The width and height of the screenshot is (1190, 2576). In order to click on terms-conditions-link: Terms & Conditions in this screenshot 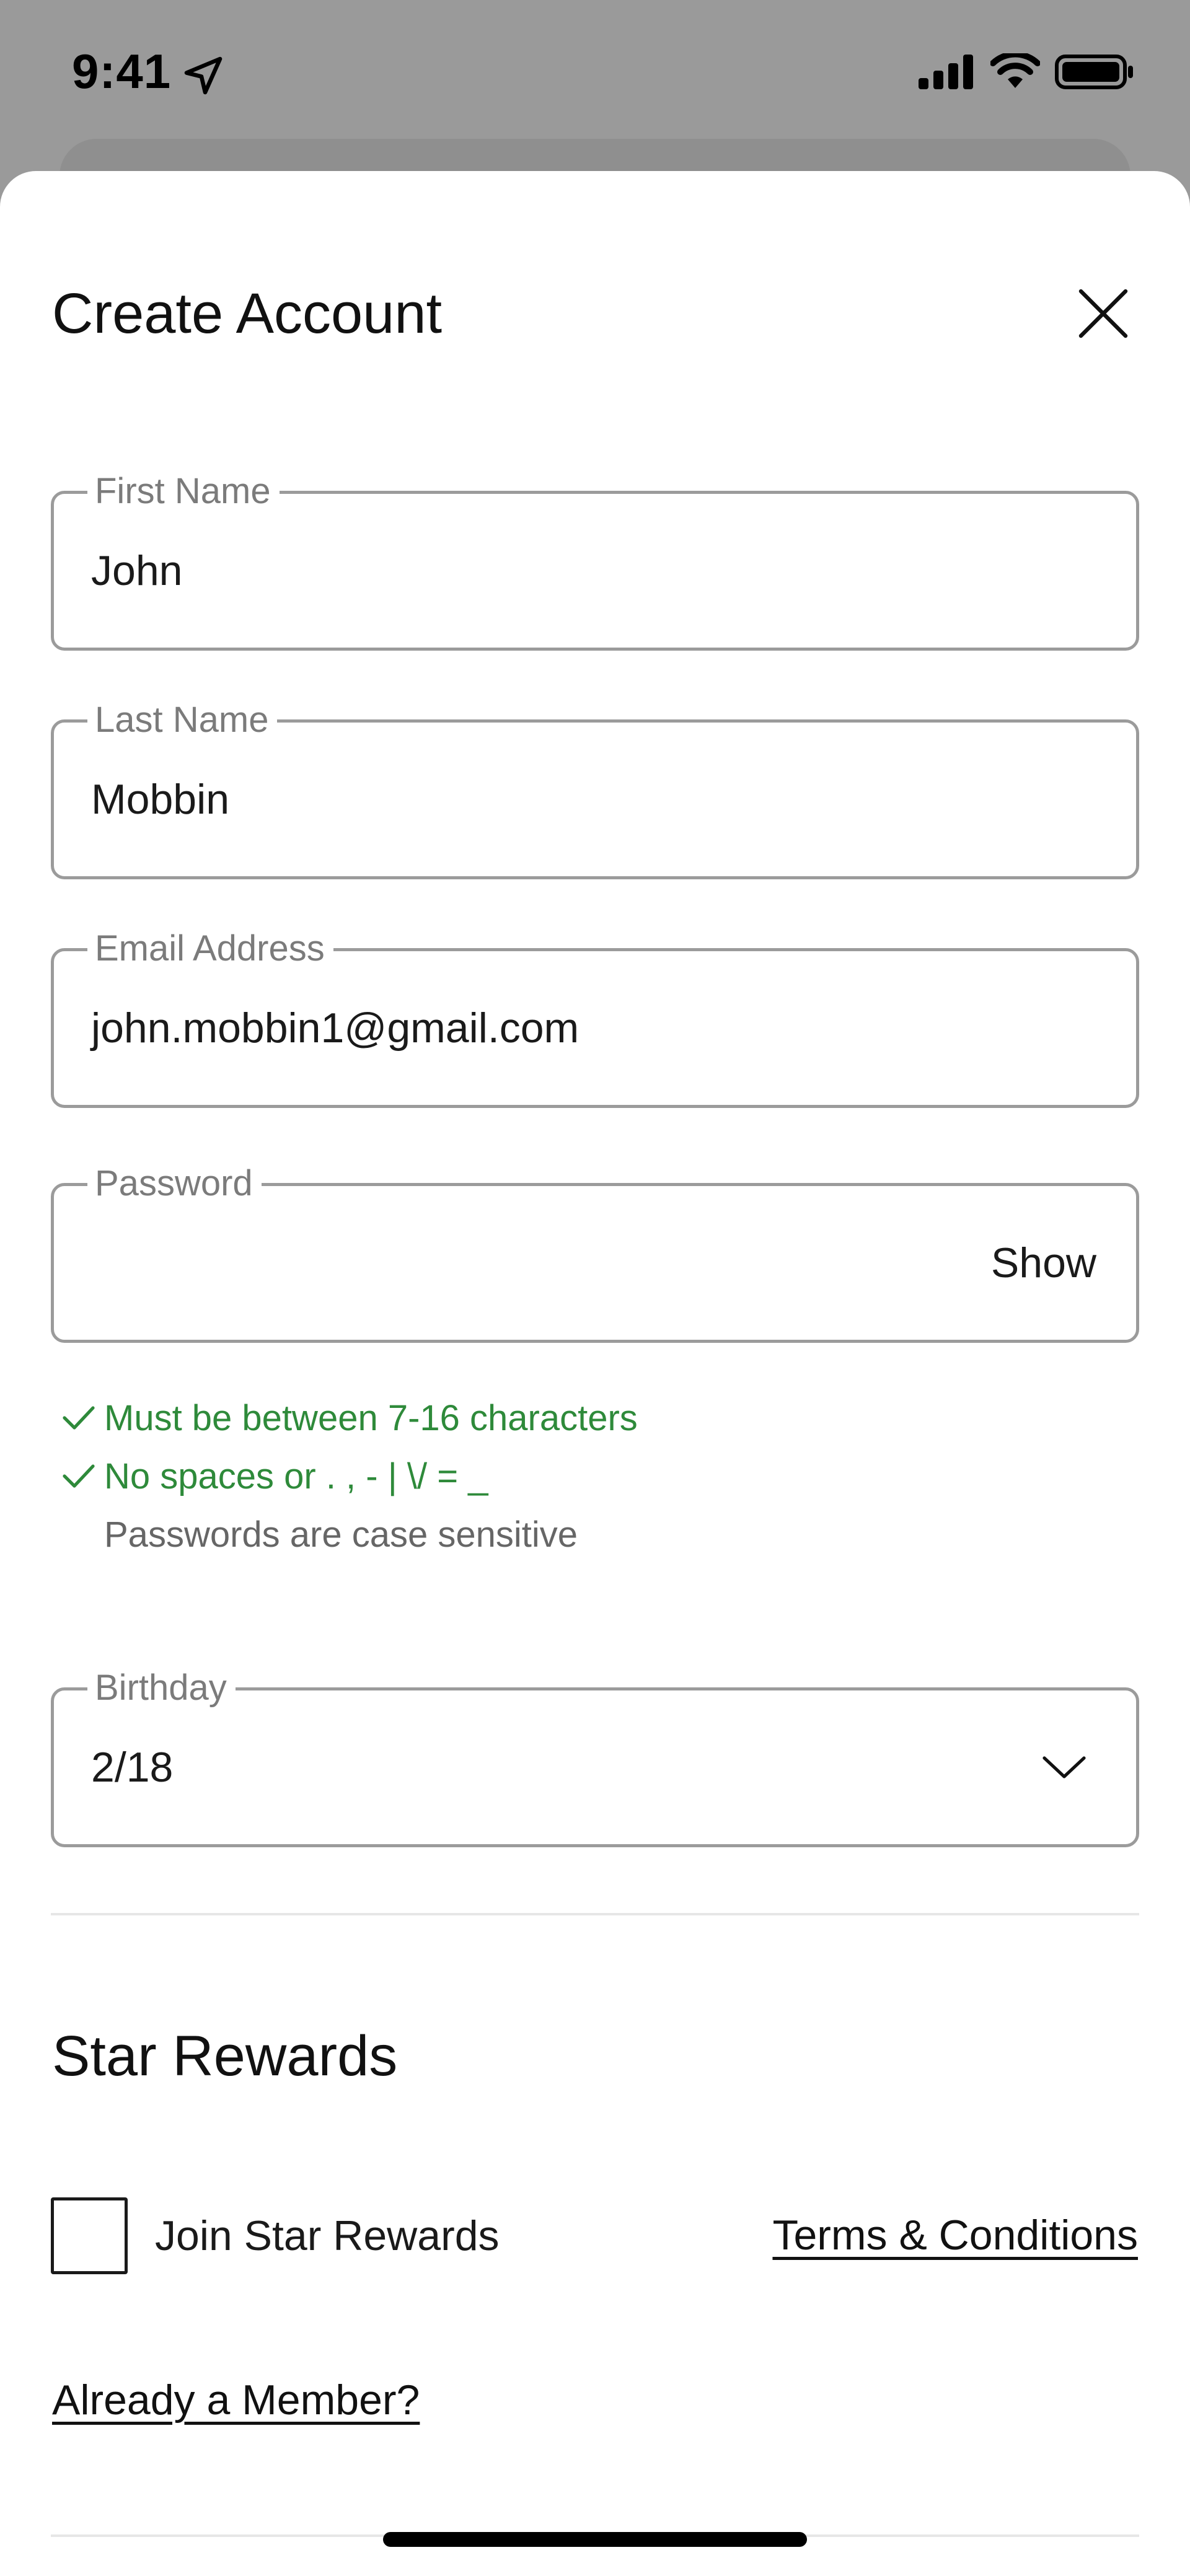, I will do `click(955, 2235)`.